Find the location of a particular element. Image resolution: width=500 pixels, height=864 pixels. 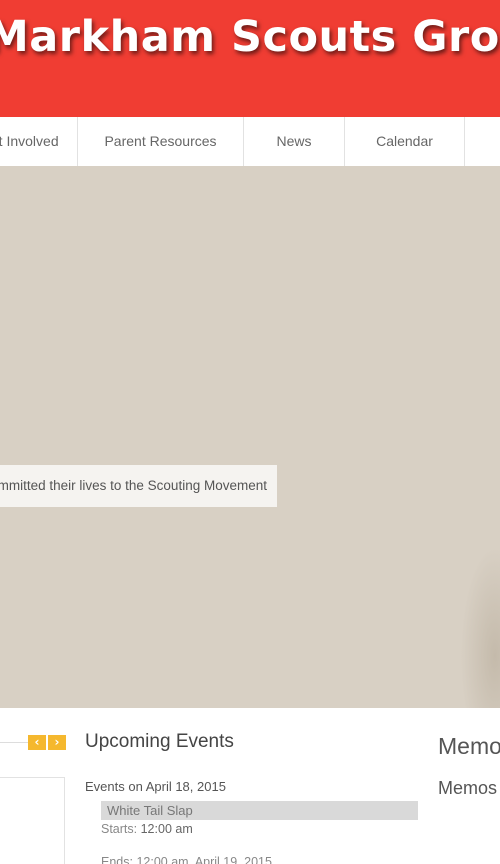

chevron-right-icon: › is located at coordinates (57, 742).